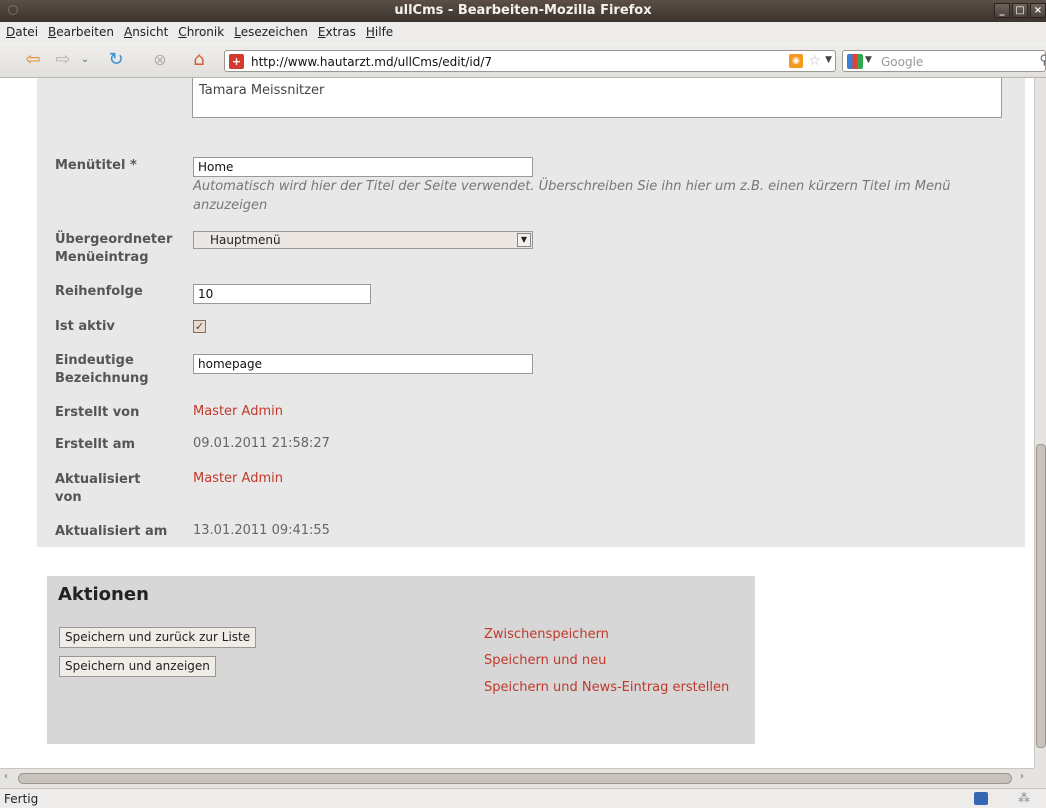  Describe the element at coordinates (97, 412) in the screenshot. I see `created-by-label: Erstellt von` at that location.